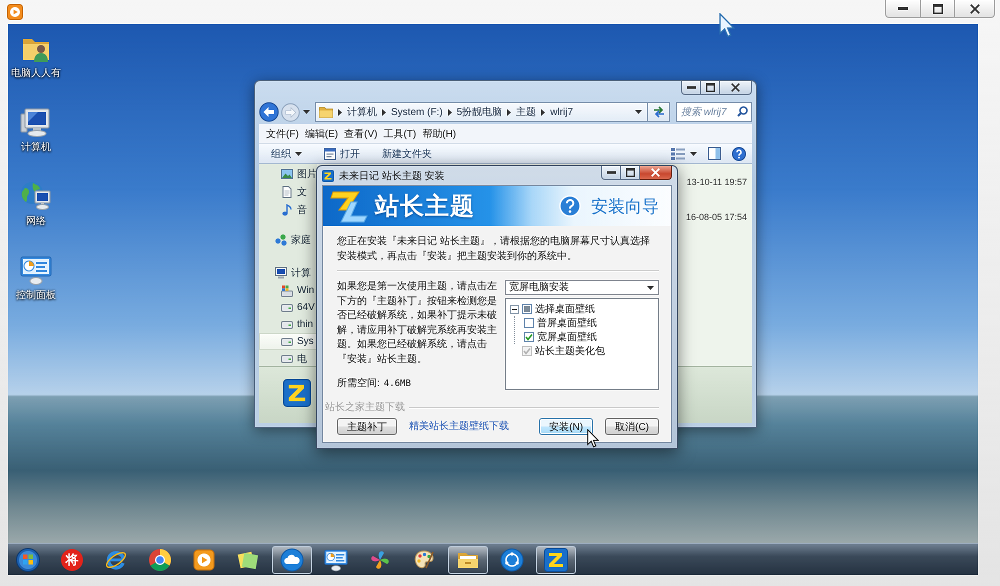 The image size is (1000, 586). I want to click on desktop-icon-label: 电脑人人有, so click(36, 74).